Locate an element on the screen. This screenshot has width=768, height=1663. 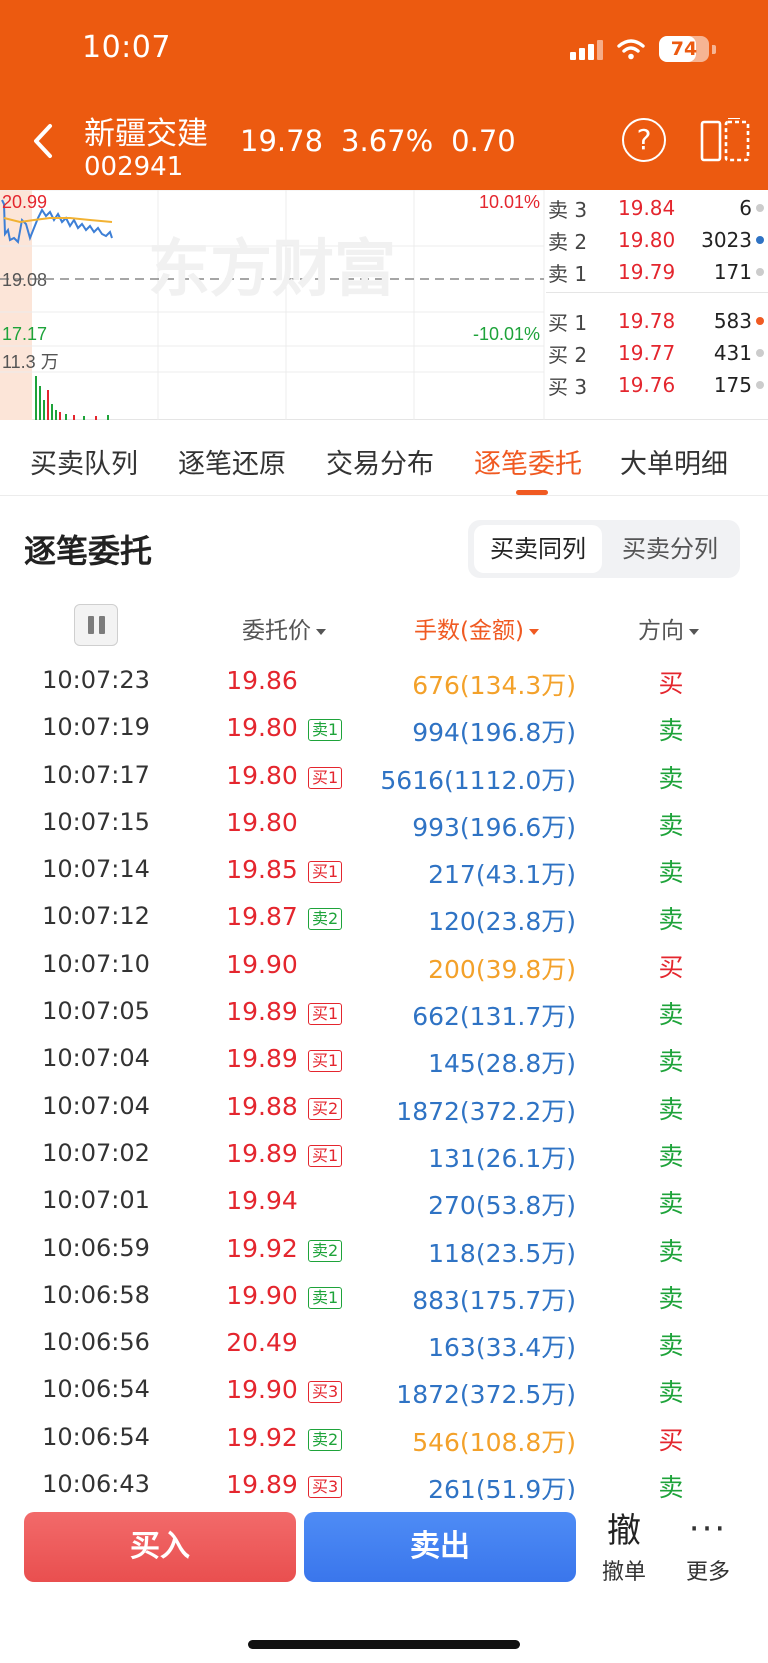
order-time: 10:07:04 is located at coordinates (96, 1105).